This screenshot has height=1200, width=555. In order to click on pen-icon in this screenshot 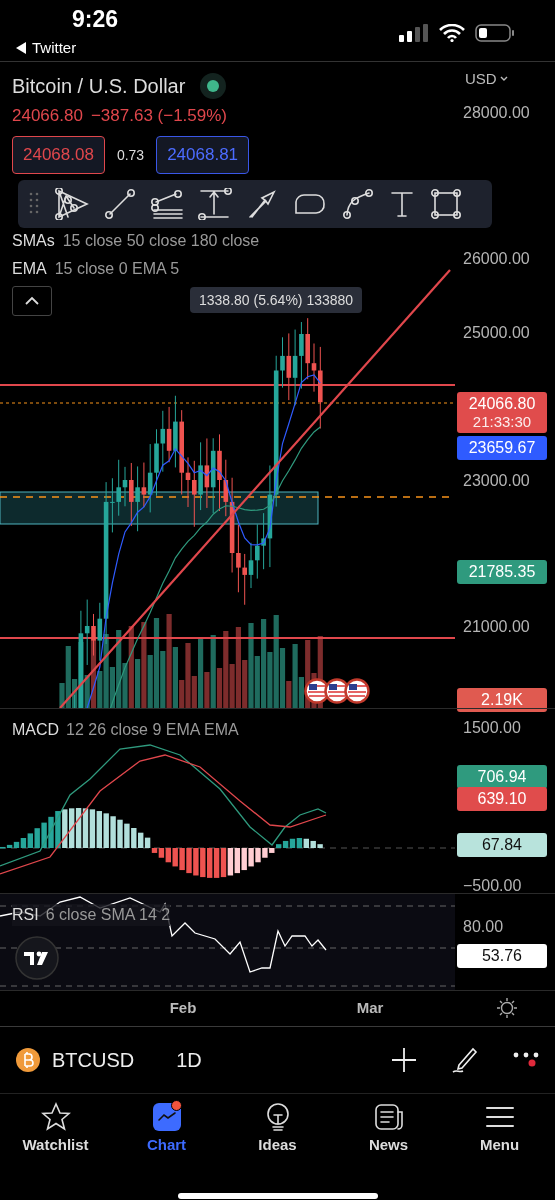, I will do `click(465, 1060)`.